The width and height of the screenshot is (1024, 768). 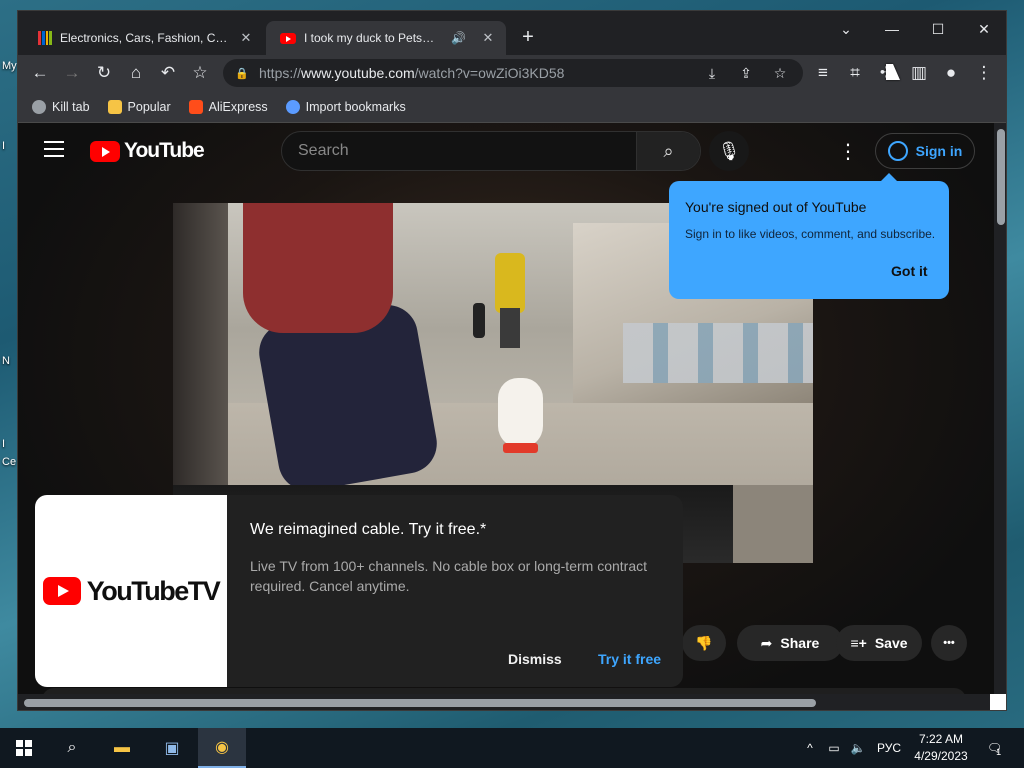 I want to click on bookmark-import: Import bookmarks, so click(x=345, y=106).